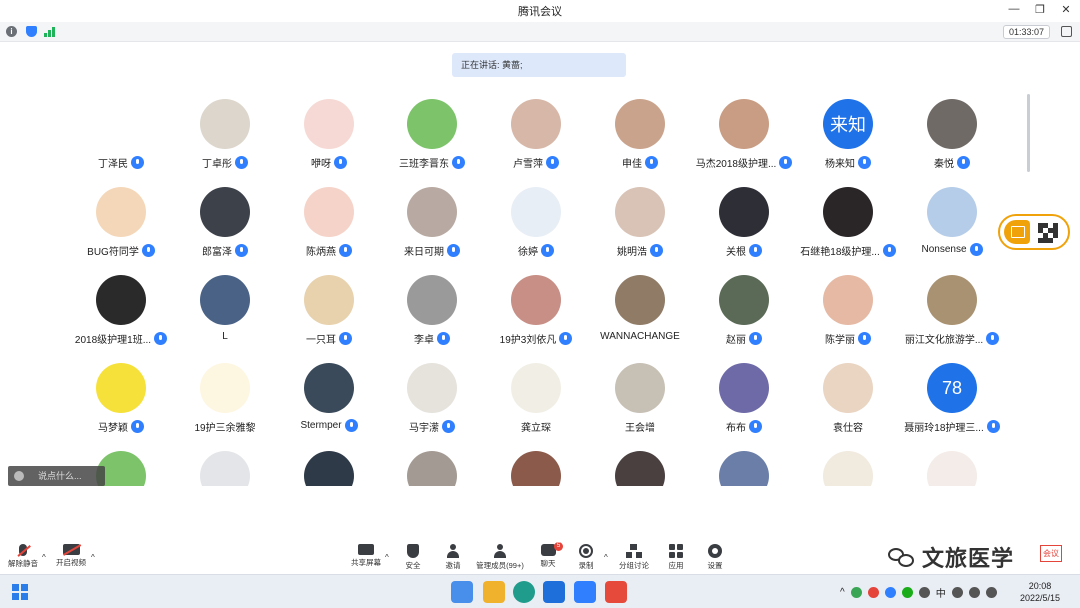  I want to click on tencent-meeting-taskbar-icon, so click(585, 592).